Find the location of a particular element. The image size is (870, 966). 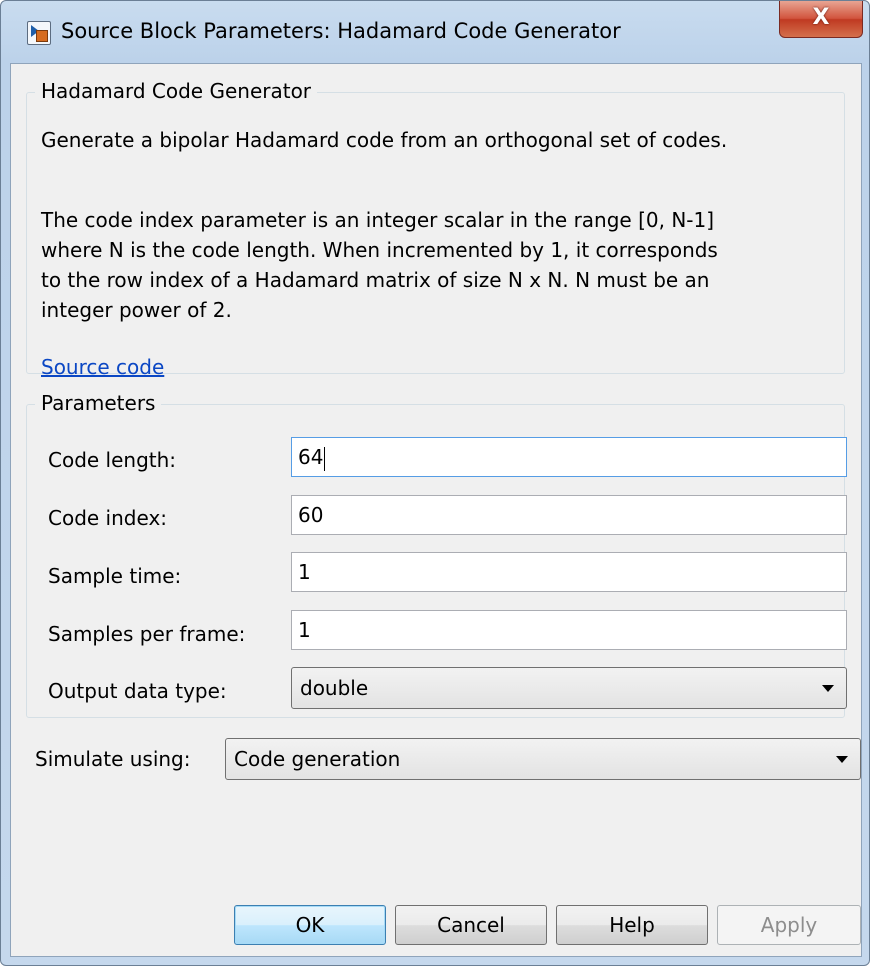

simulate-using-label: Simulate using: is located at coordinates (113, 759).